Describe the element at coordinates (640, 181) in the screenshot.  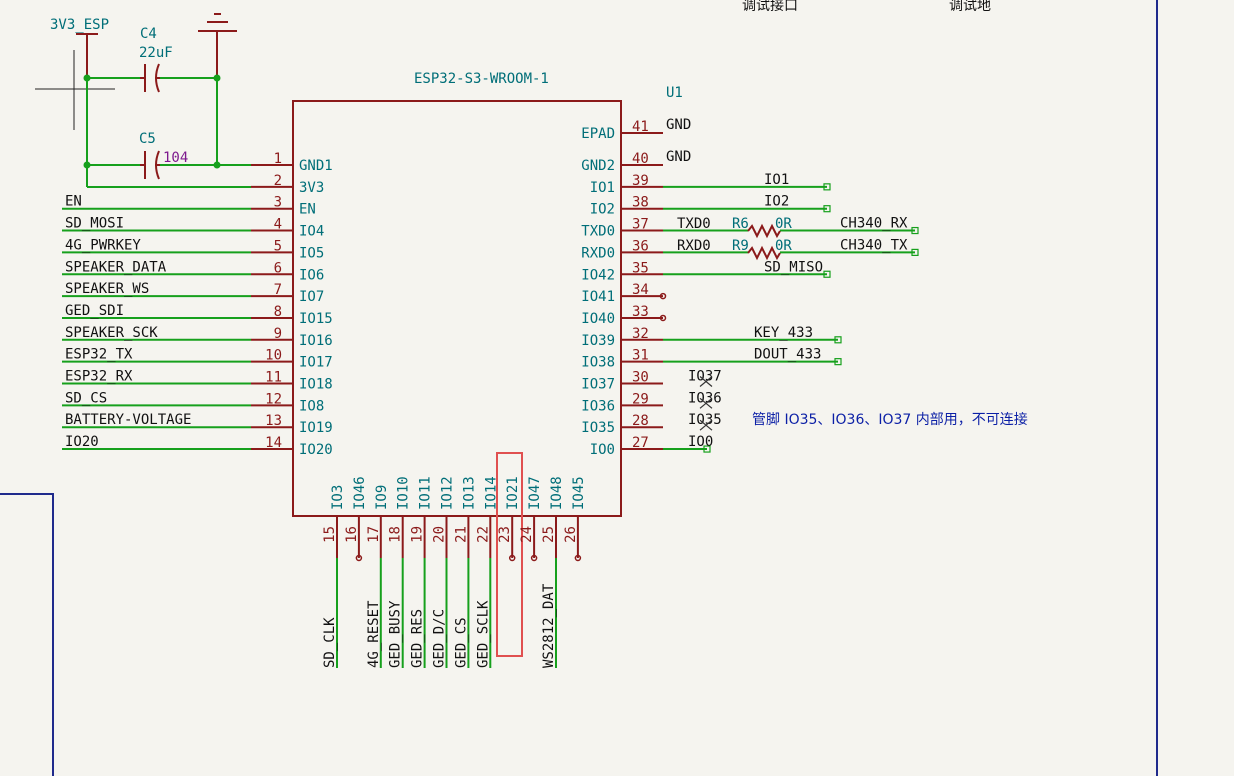
I see `pin-number: 39` at that location.